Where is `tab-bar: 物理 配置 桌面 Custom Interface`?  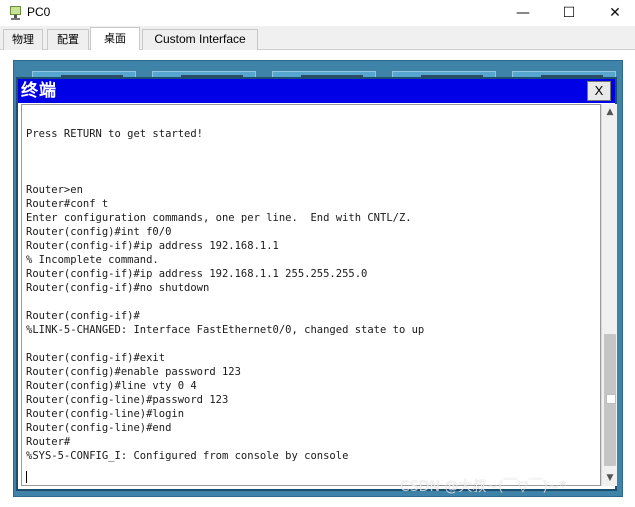 tab-bar: 物理 配置 桌面 Custom Interface is located at coordinates (317, 38).